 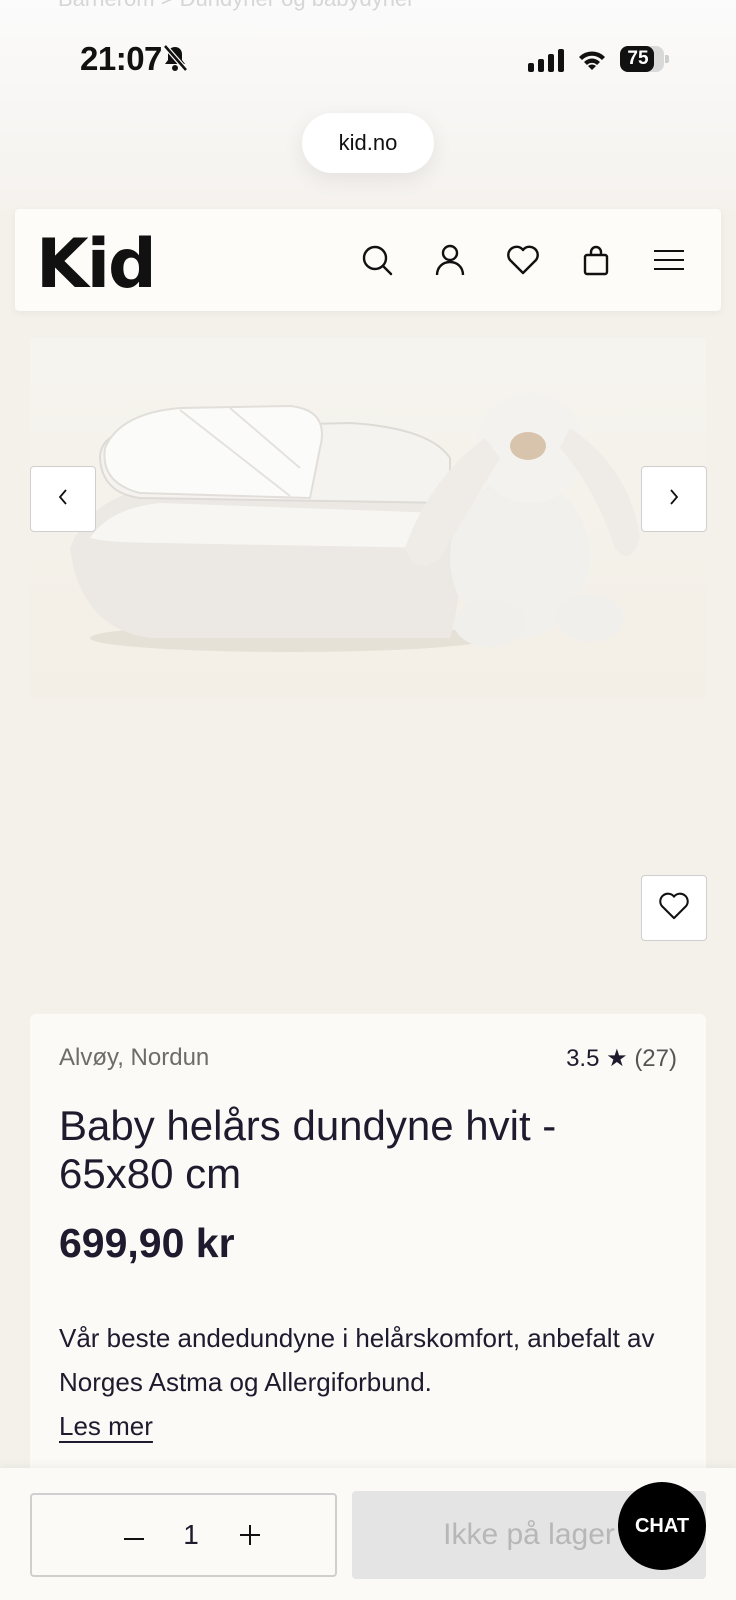 What do you see at coordinates (175, 60) in the screenshot?
I see `bell-muted-icon` at bounding box center [175, 60].